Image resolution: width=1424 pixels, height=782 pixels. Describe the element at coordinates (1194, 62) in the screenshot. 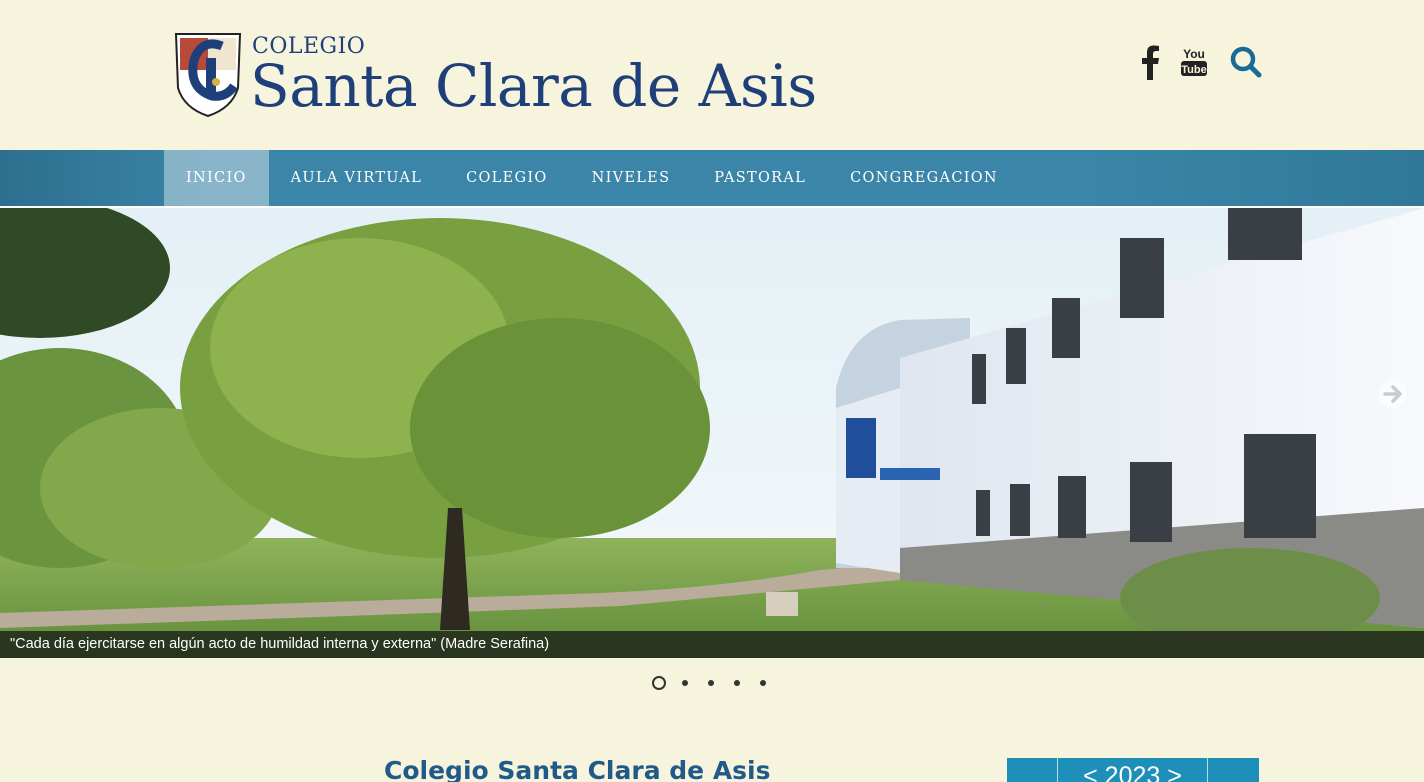

I see `youtube-icon: You Tube` at that location.